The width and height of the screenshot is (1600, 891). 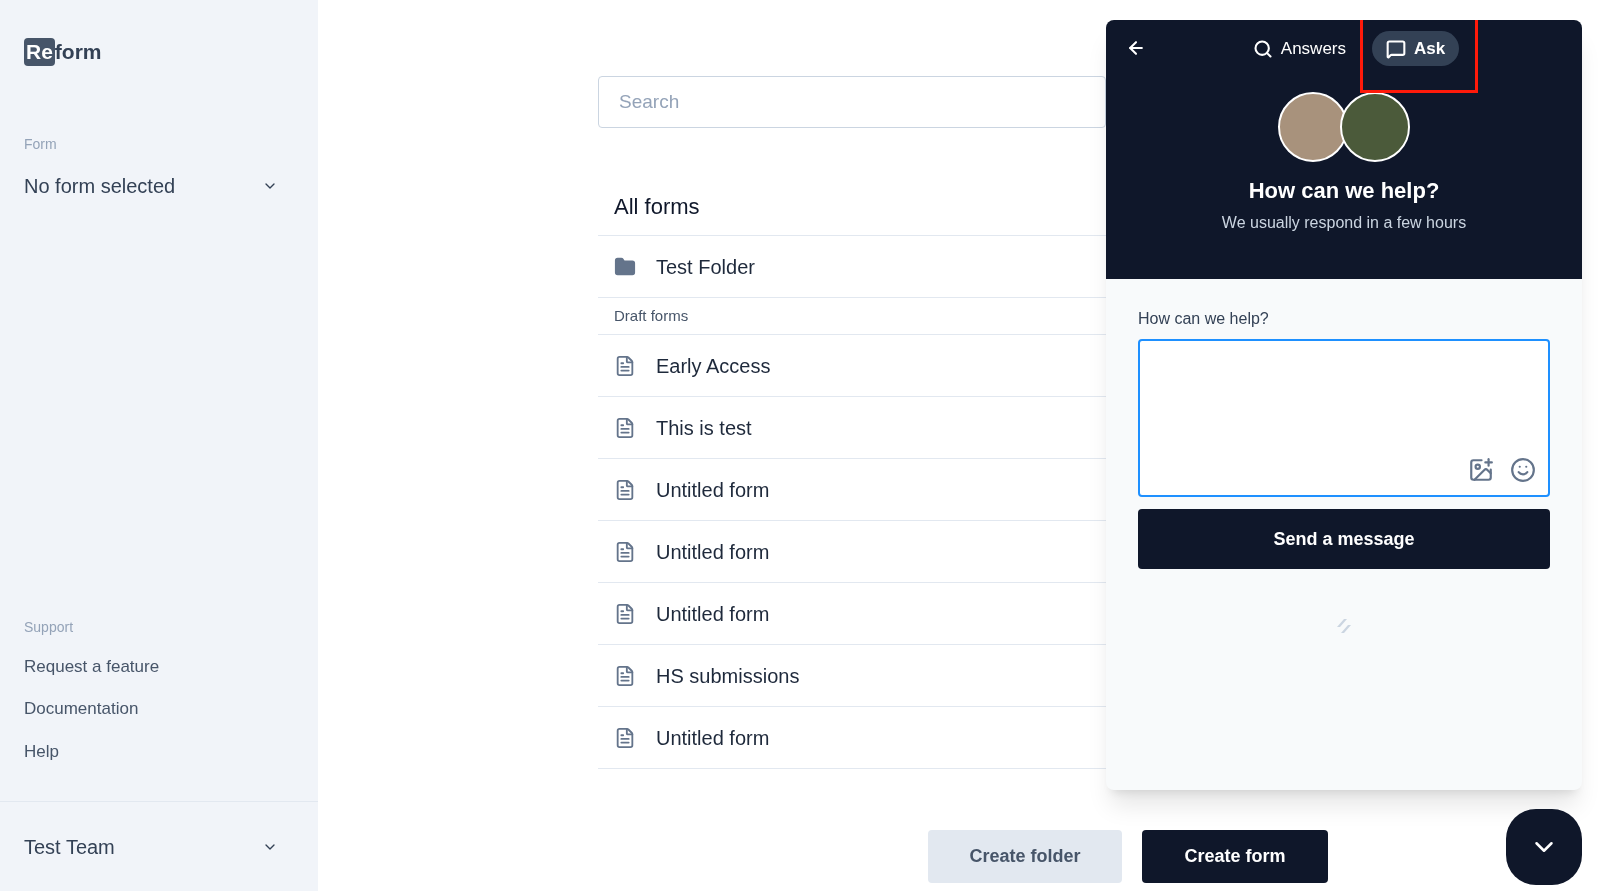 I want to click on support-link: Request a feature, so click(x=159, y=666).